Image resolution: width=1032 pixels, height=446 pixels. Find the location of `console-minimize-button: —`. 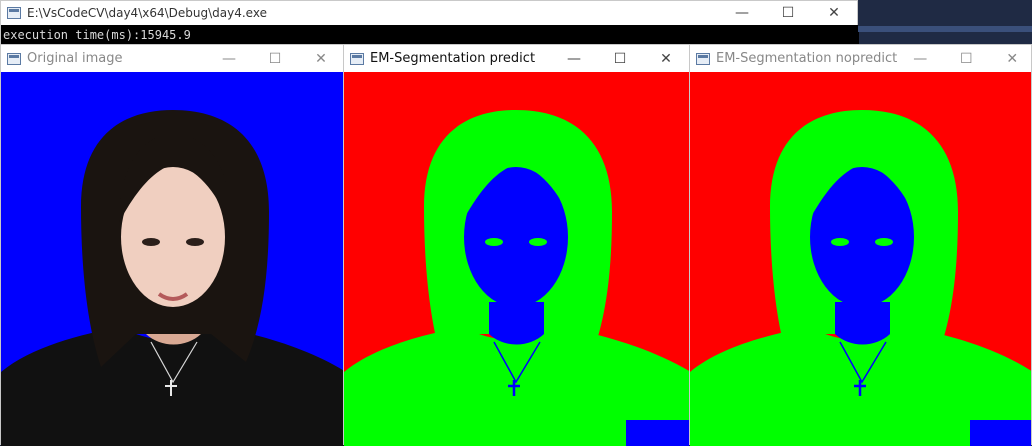

console-minimize-button: — is located at coordinates (742, 13).